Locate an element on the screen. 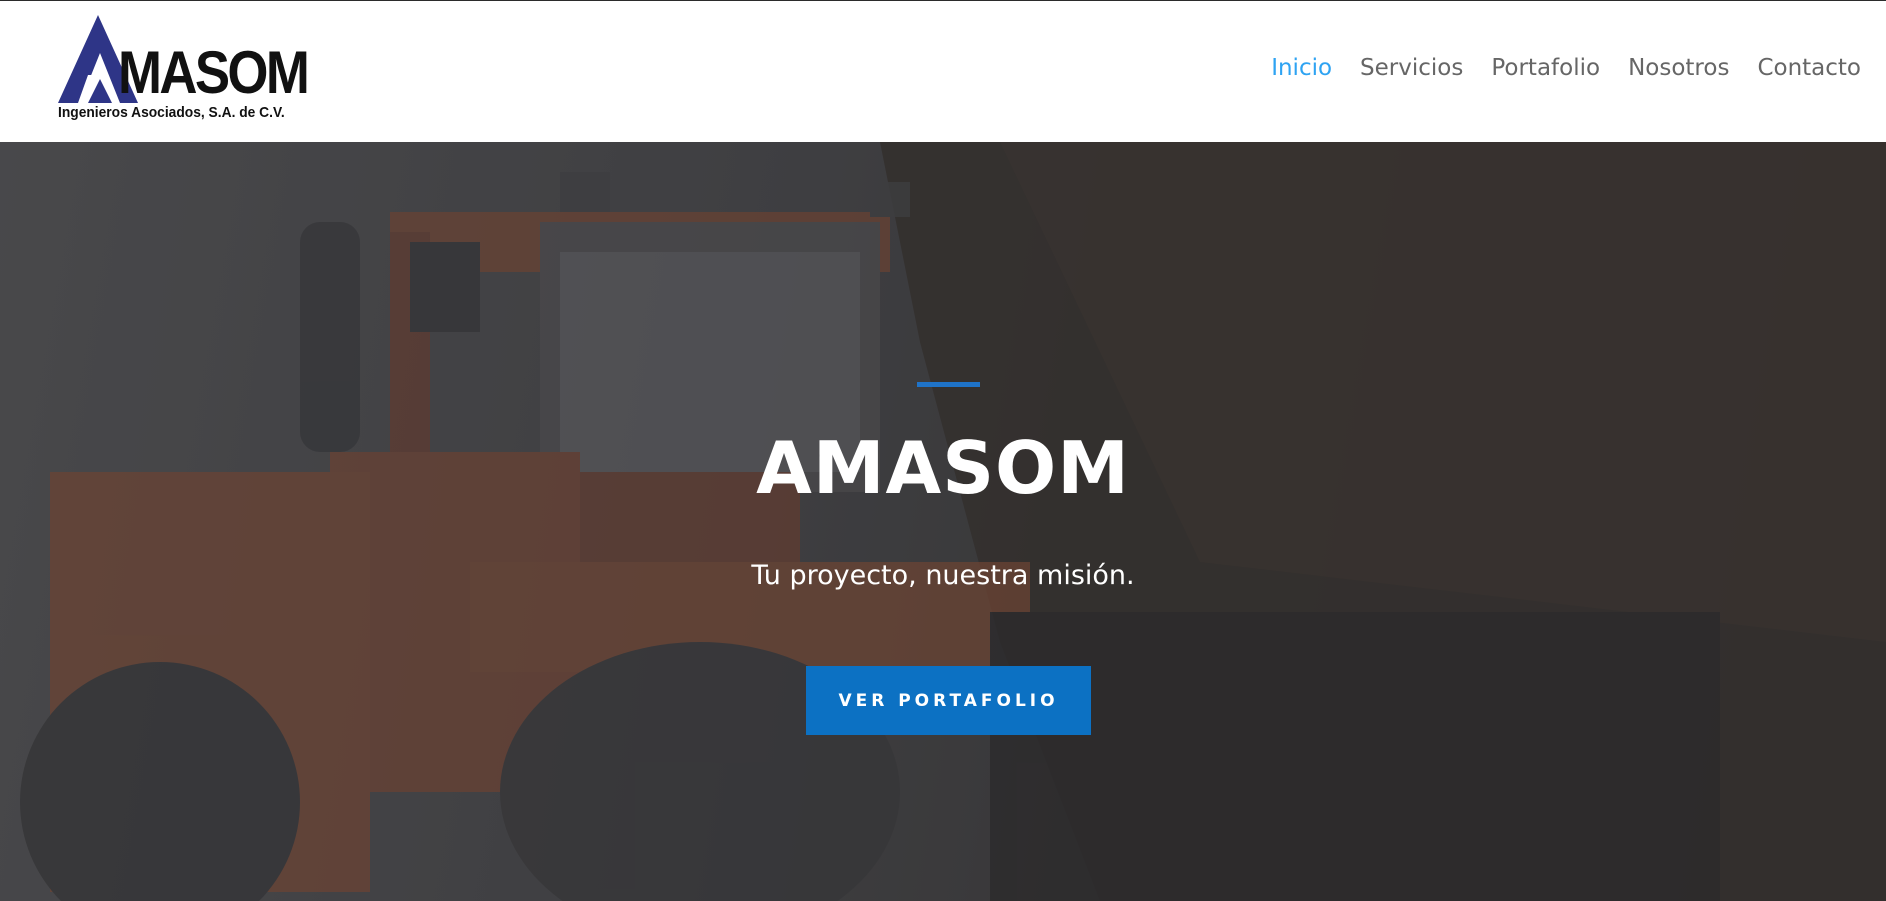 The image size is (1886, 901). logo-tagline: Ingenieros Asociados, S.A. de C.V. is located at coordinates (171, 112).